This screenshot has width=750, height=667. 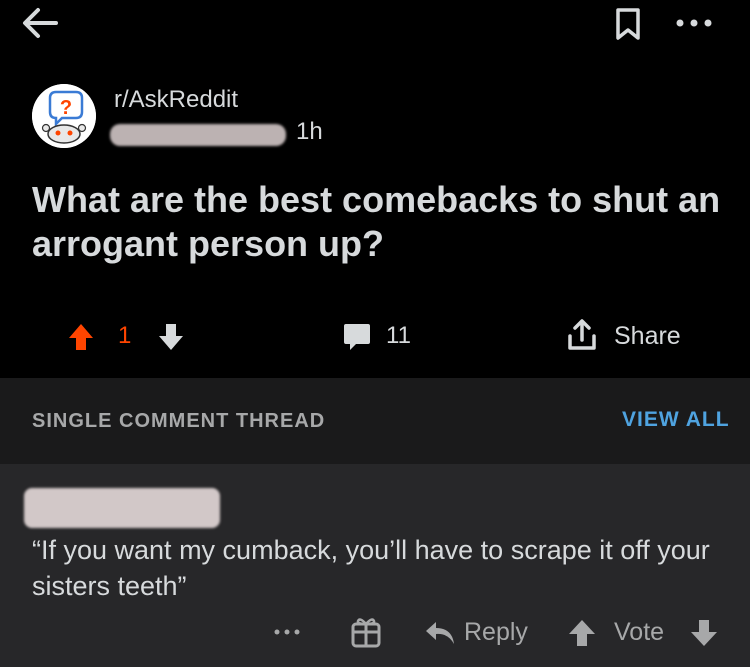 I want to click on reply-icon, so click(x=440, y=633).